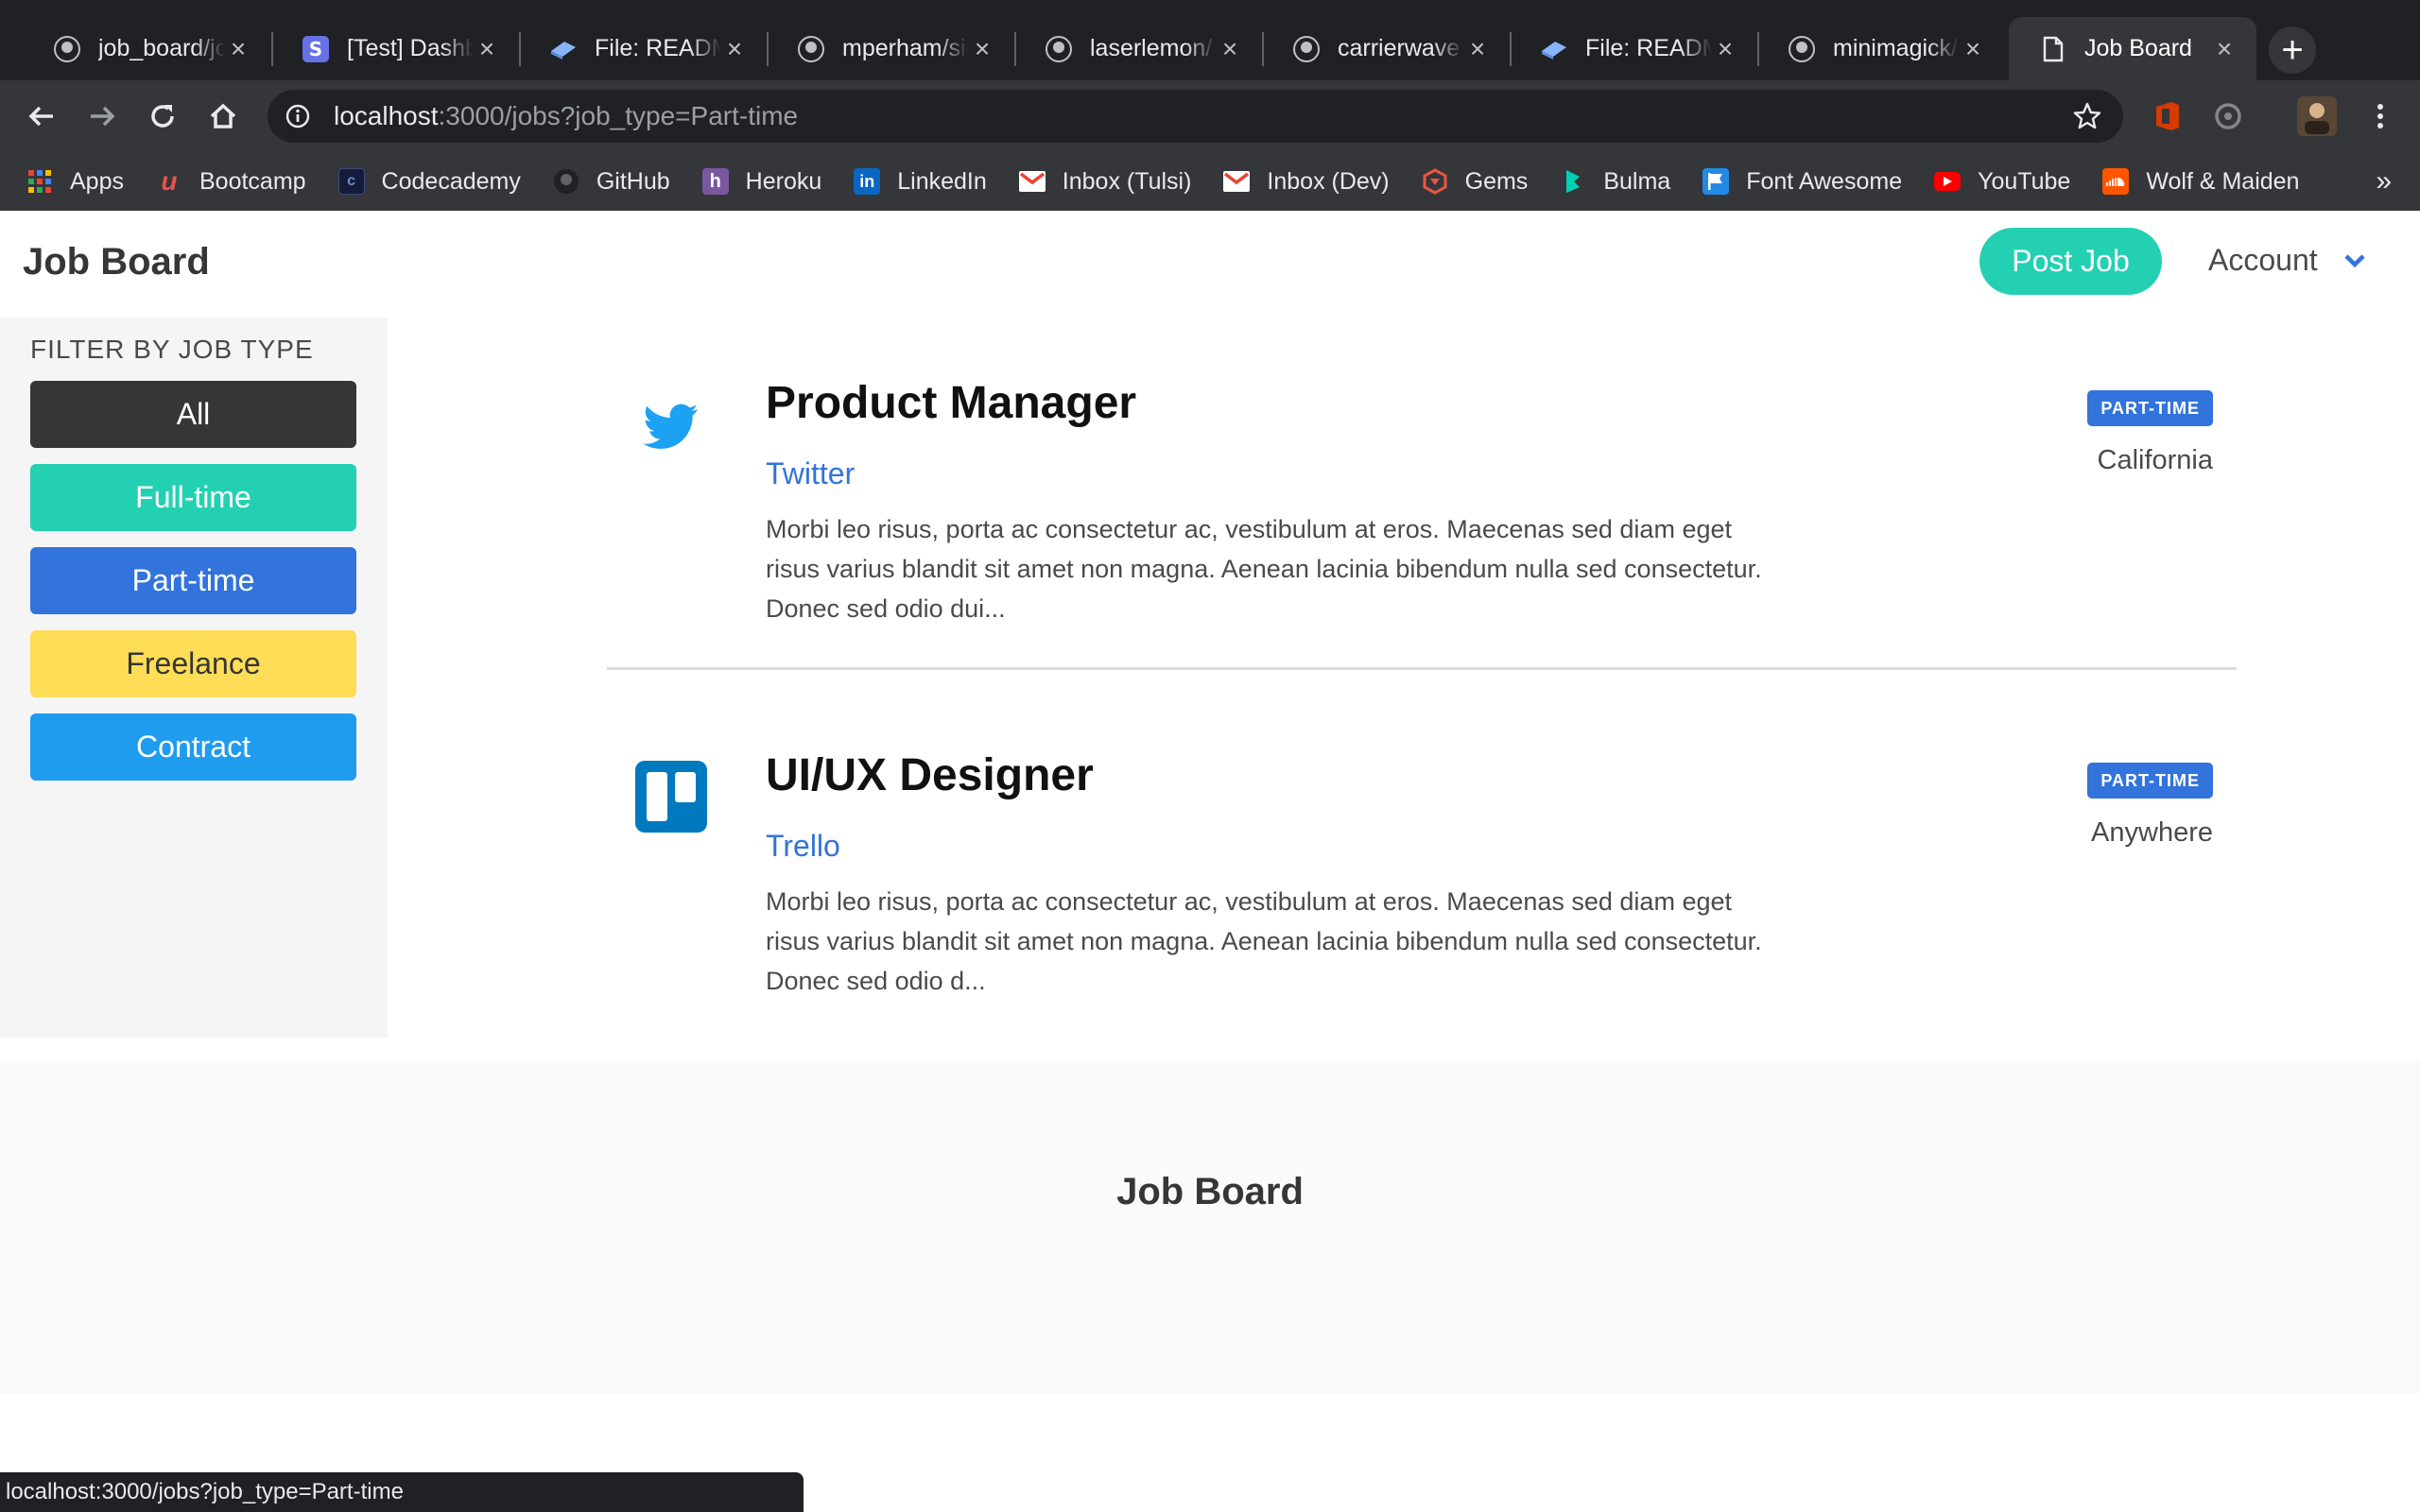 The image size is (2420, 1512). I want to click on listing-divider, so click(1422, 668).